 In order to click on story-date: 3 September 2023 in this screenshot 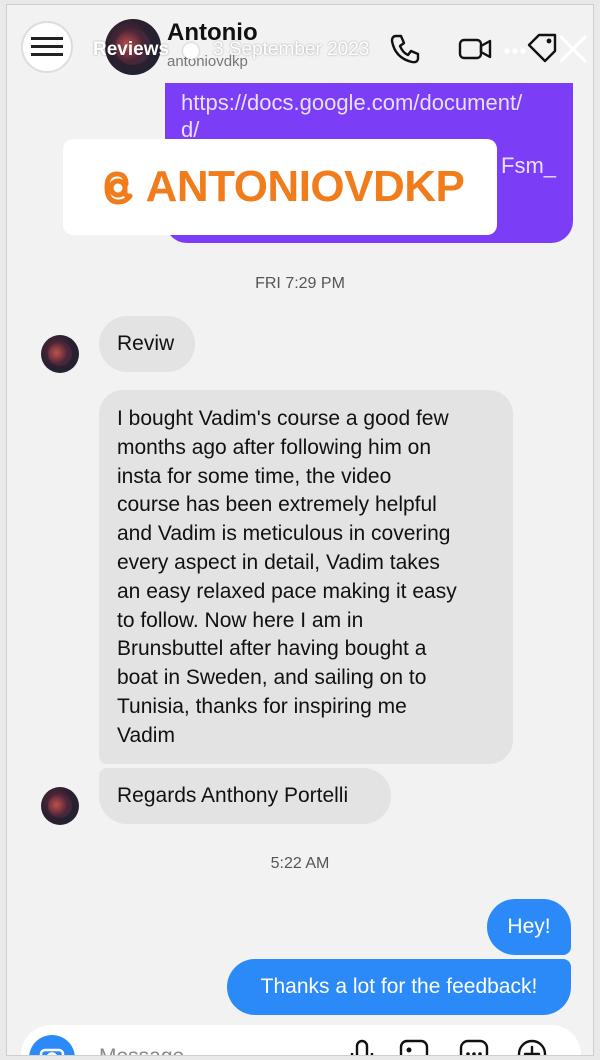, I will do `click(291, 49)`.